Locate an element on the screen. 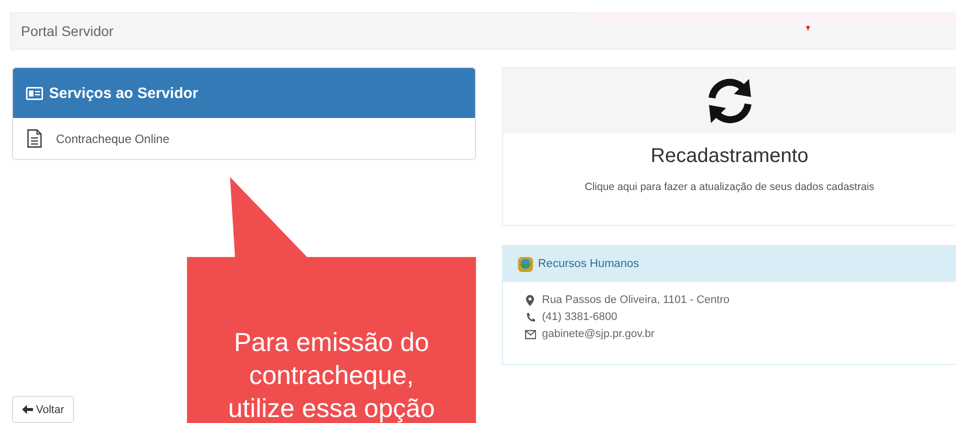 This screenshot has width=956, height=423. contact-text: Rua Passos de Oliveira, 1101 - Centro is located at coordinates (636, 300).